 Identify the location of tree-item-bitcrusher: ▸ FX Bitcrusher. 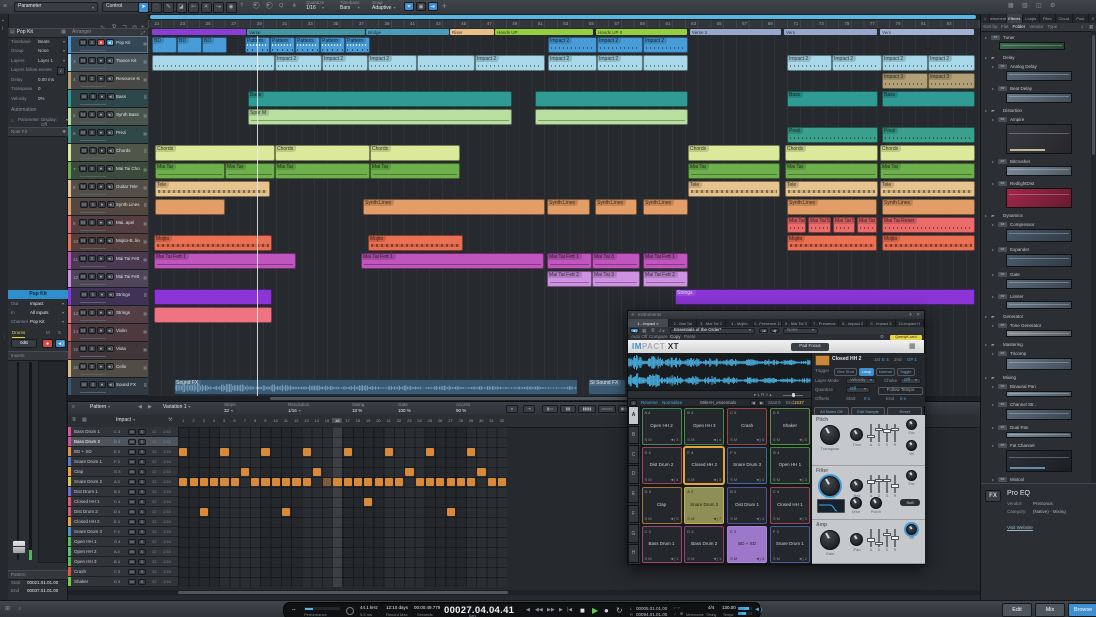
(1035, 161).